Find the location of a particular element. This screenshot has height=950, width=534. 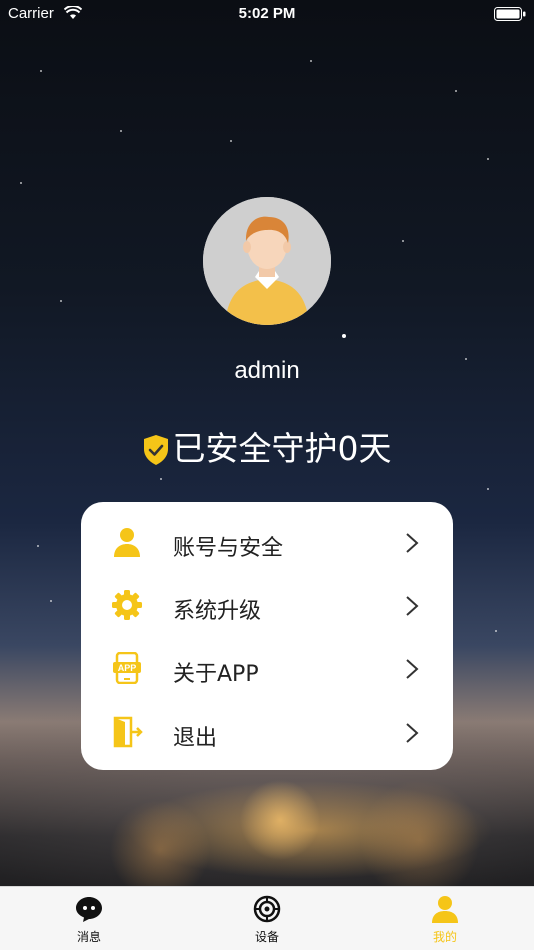

tab-messages: 消息 is located at coordinates (89, 918).